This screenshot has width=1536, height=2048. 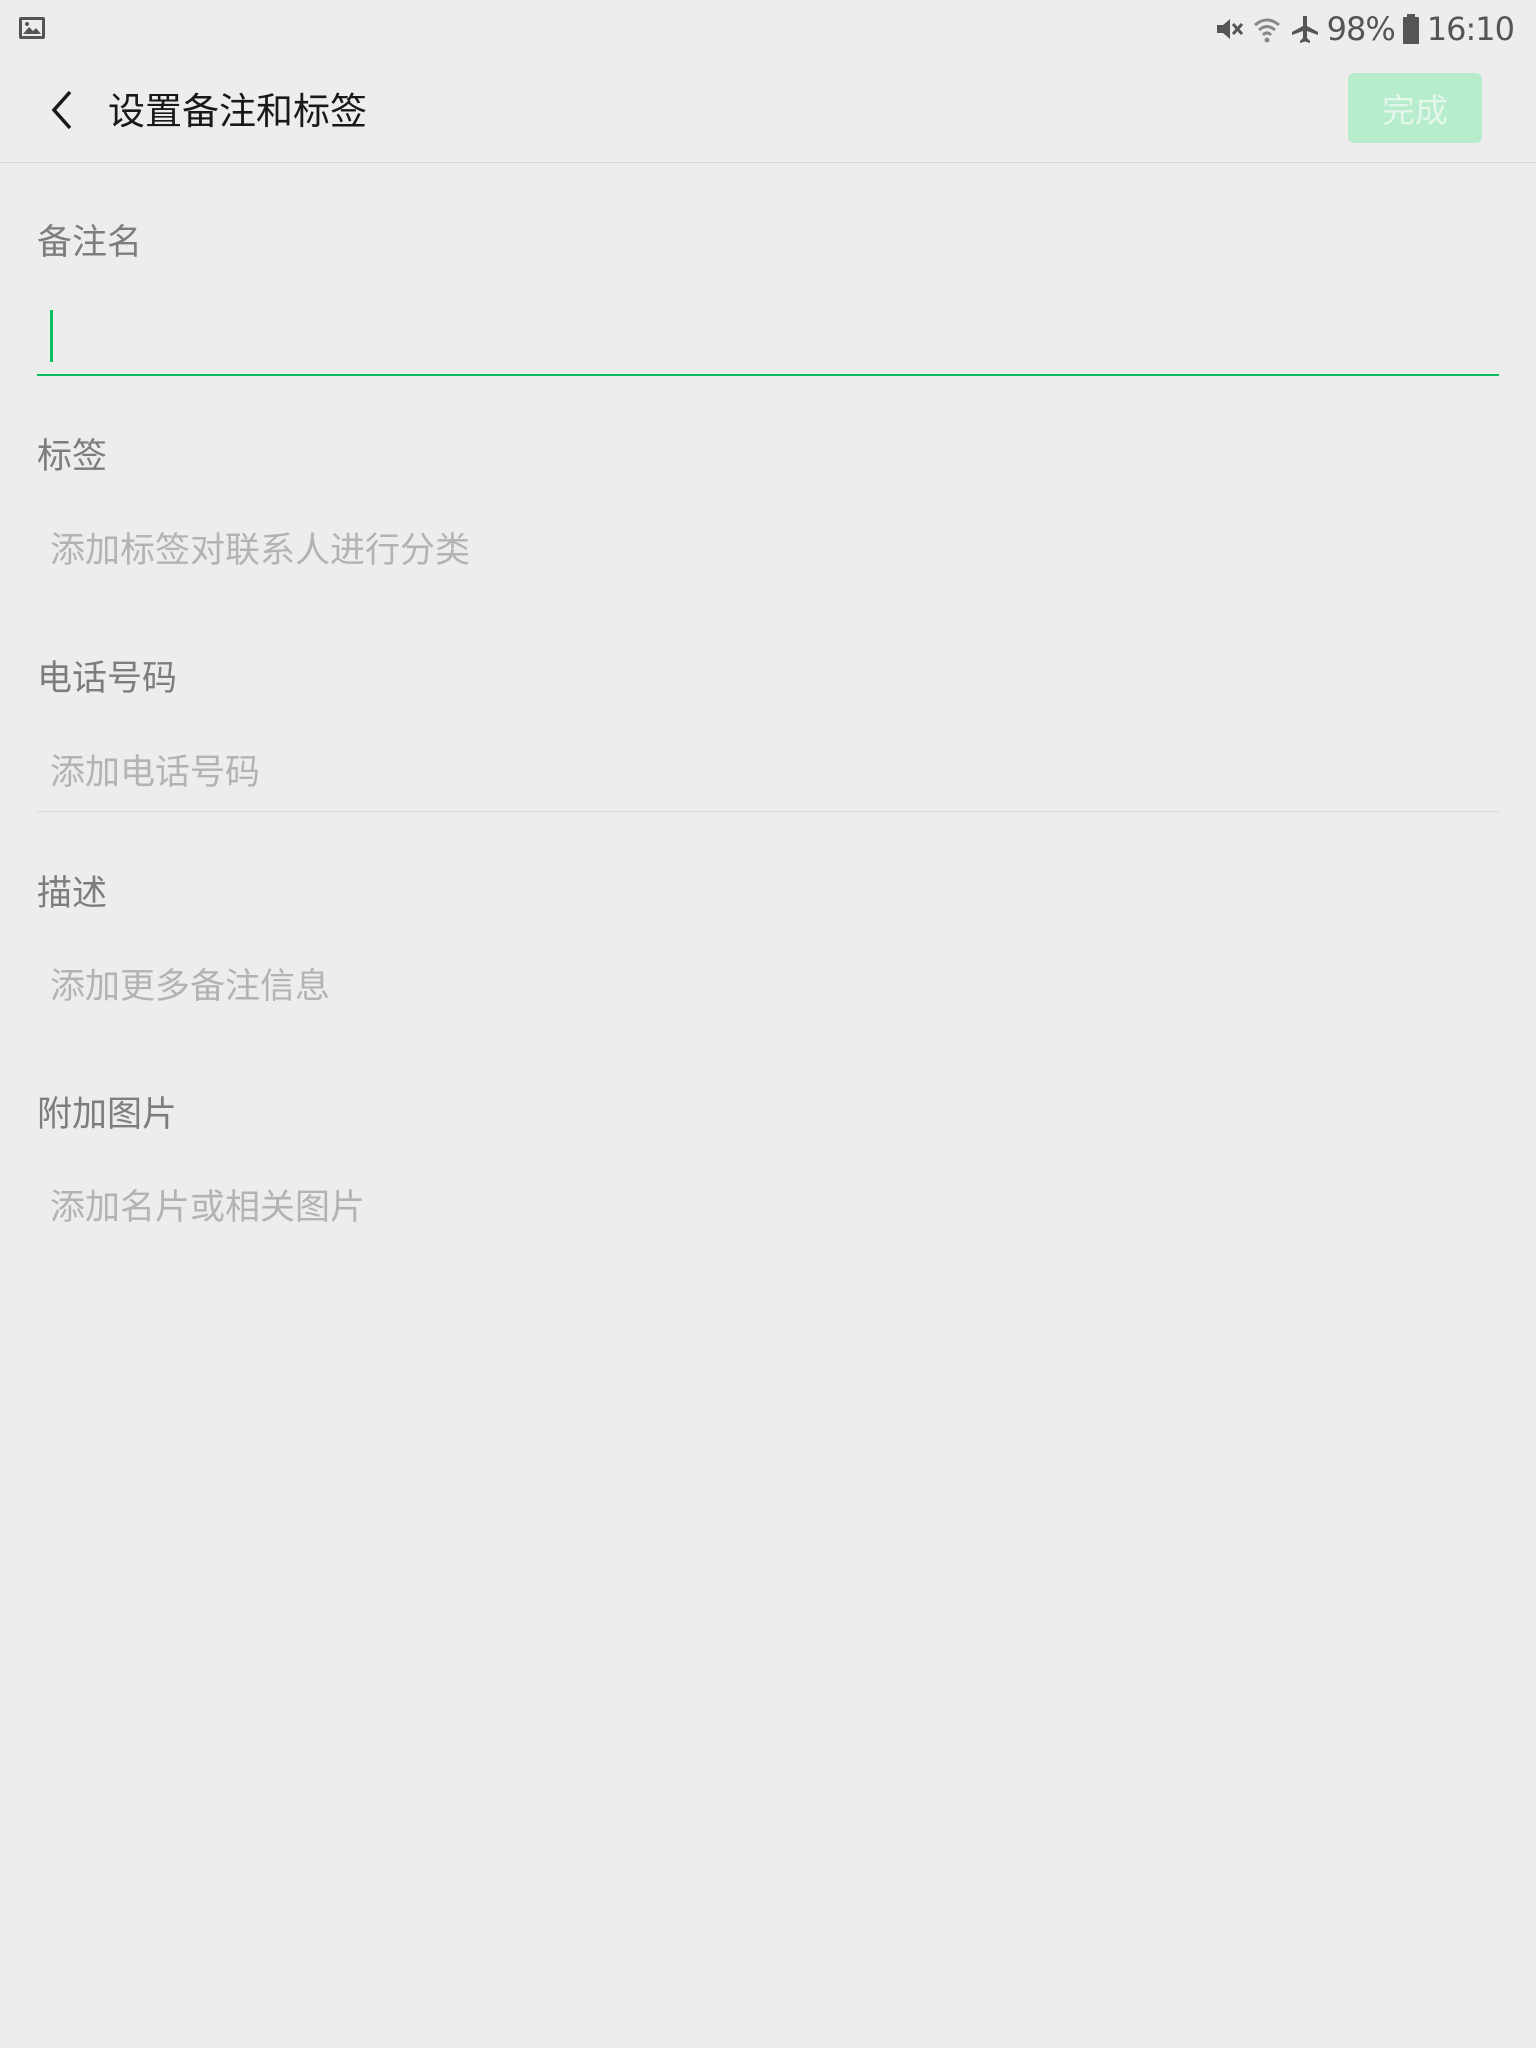 I want to click on wifi-icon, so click(x=1266, y=30).